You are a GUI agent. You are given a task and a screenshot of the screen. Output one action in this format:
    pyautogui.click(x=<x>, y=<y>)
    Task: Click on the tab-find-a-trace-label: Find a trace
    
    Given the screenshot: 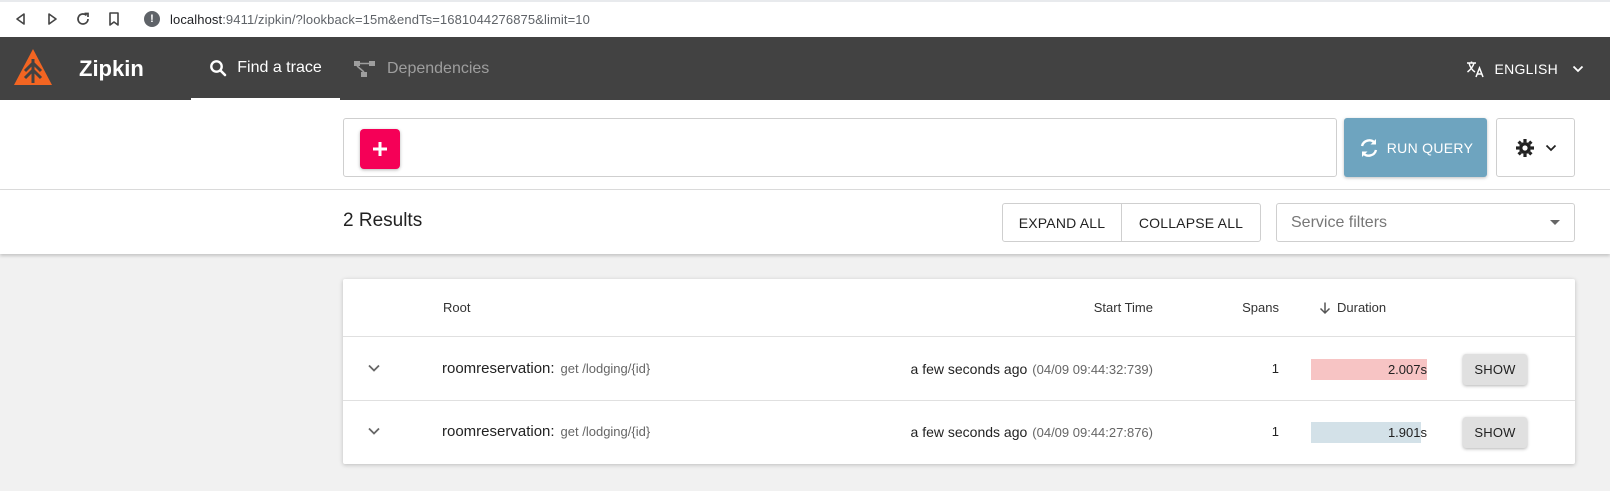 What is the action you would take?
    pyautogui.click(x=279, y=67)
    